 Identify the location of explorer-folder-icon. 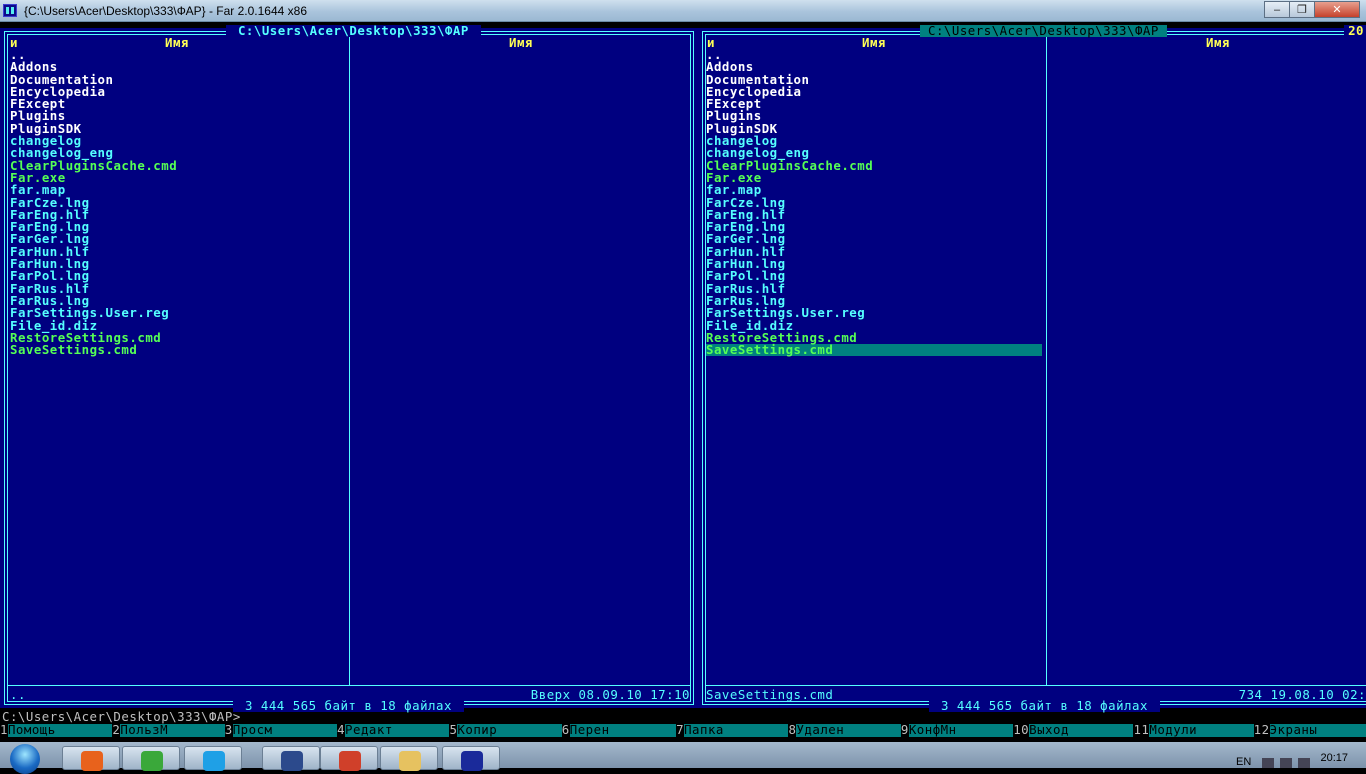
(410, 761).